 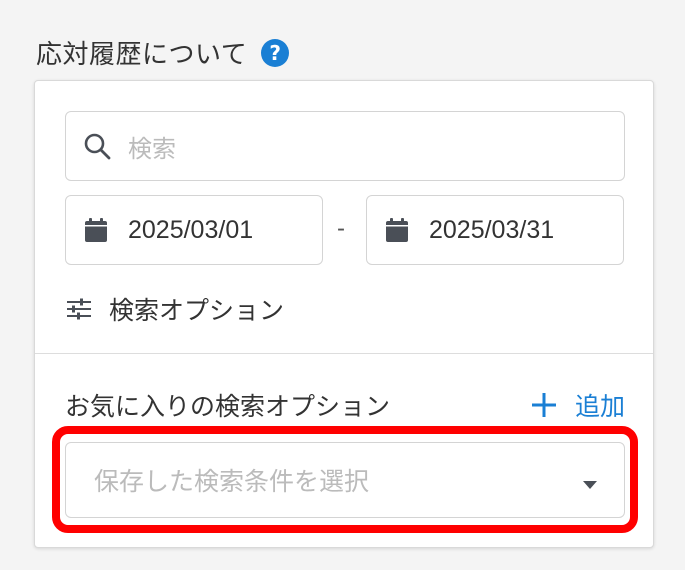 What do you see at coordinates (345, 146) in the screenshot?
I see `search-input: 検索` at bounding box center [345, 146].